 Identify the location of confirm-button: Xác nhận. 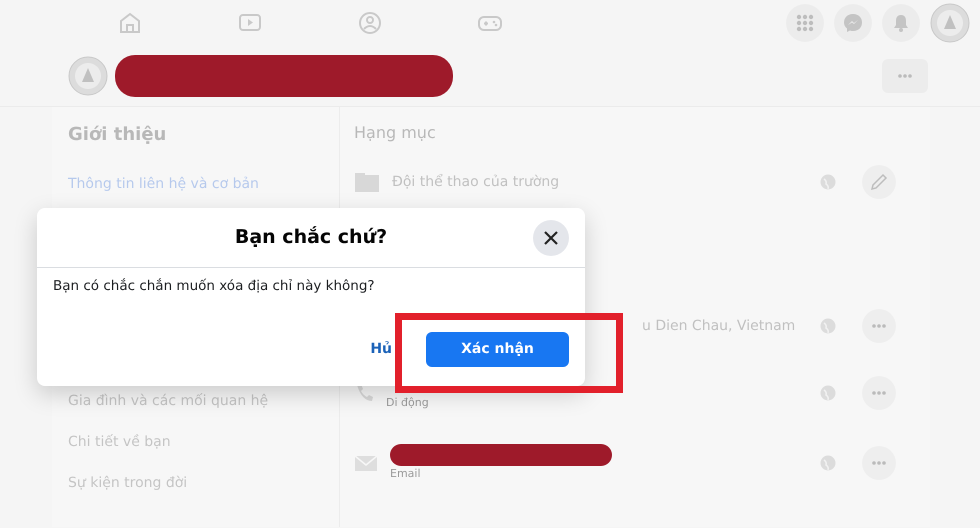
(497, 350).